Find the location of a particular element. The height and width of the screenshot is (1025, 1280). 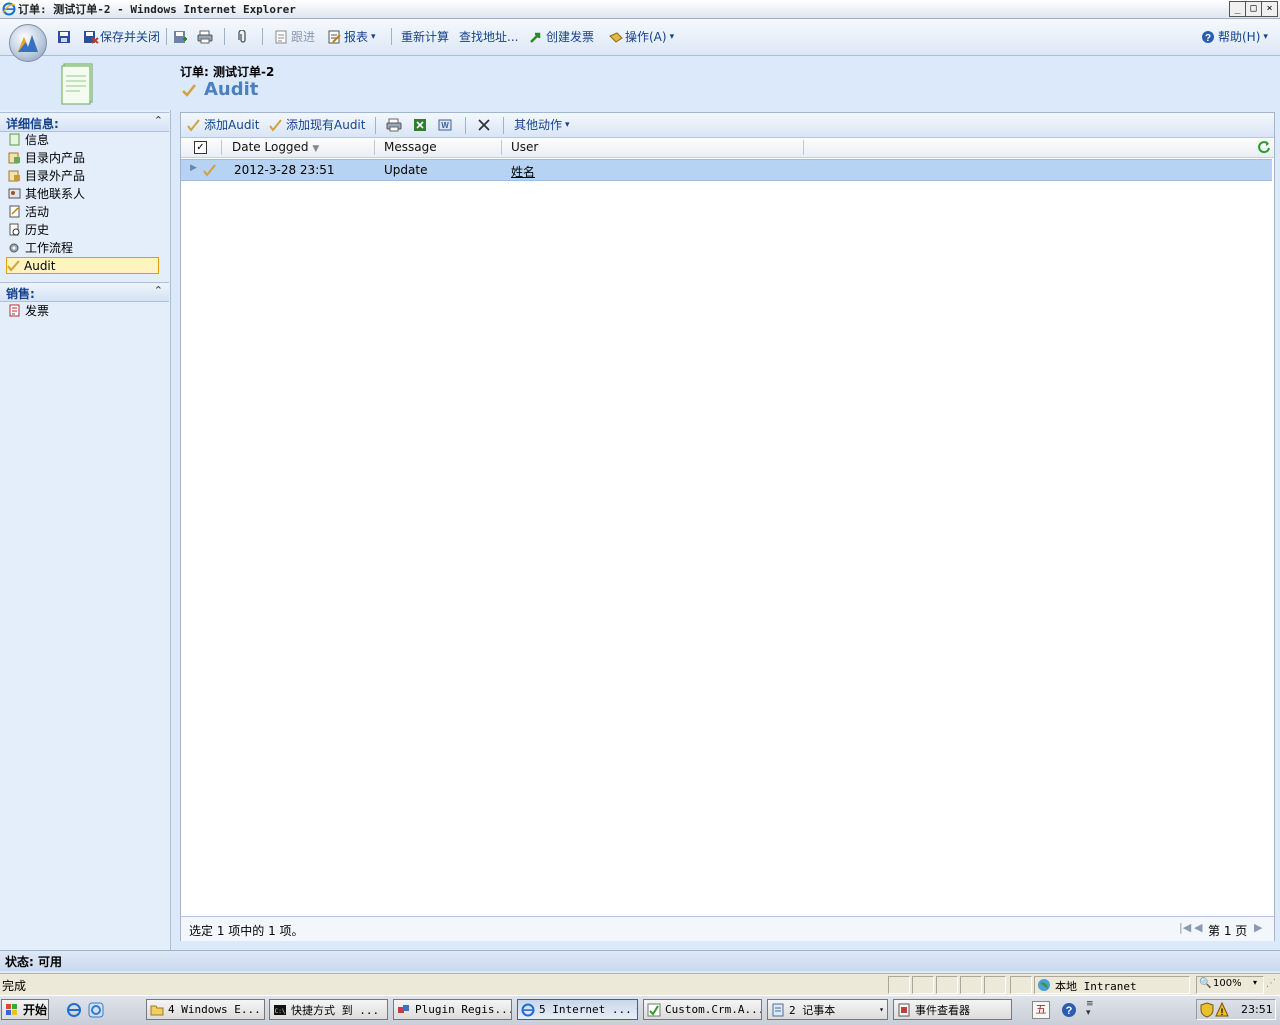

product-icon is located at coordinates (14, 157).